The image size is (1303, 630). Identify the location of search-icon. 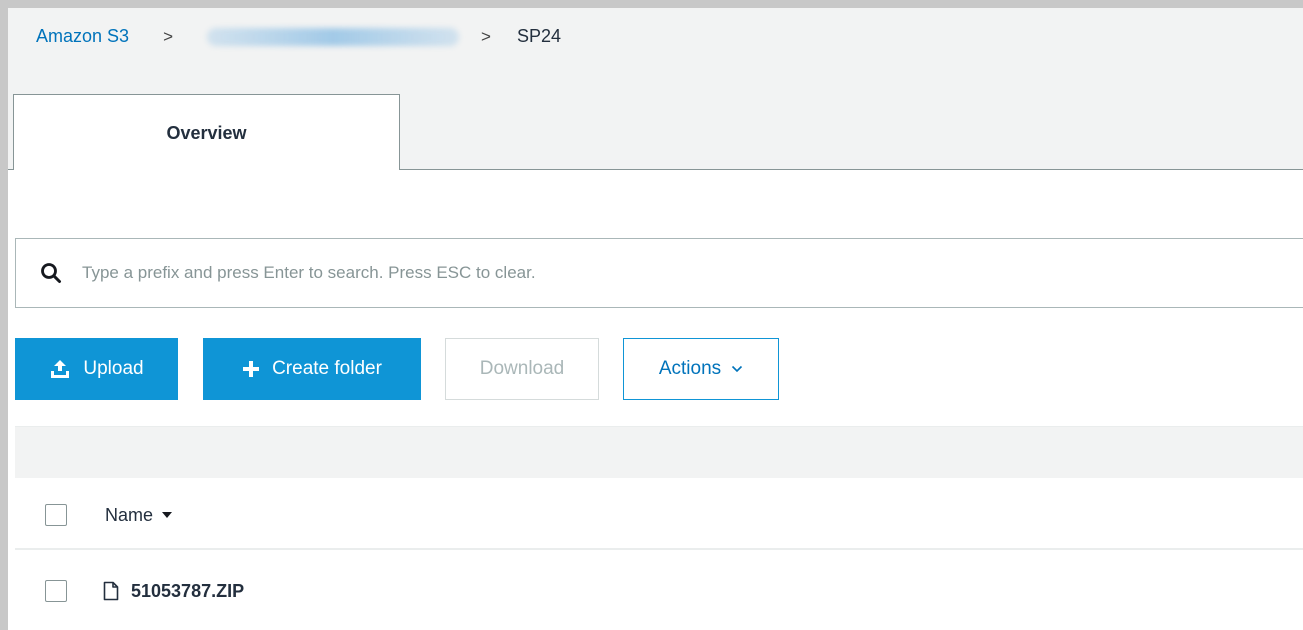
(51, 273).